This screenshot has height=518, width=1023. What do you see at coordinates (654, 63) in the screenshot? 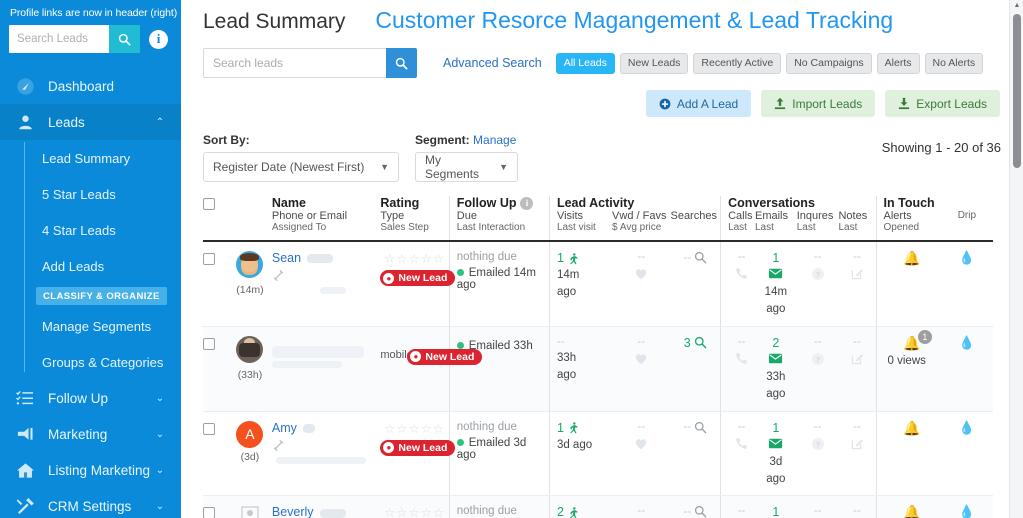
I see `filter-chip-new-leads: New Leads` at bounding box center [654, 63].